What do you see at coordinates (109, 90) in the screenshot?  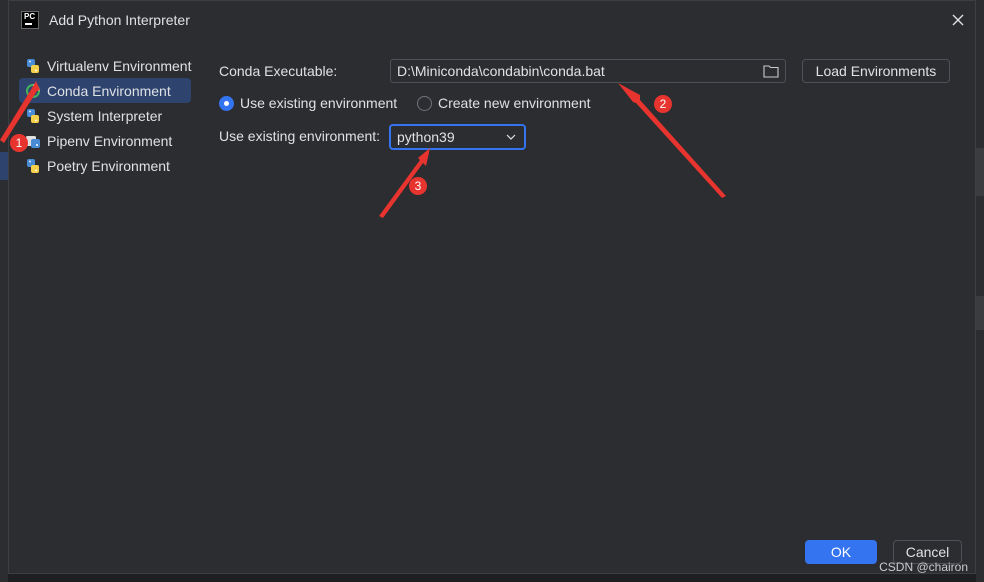 I see `sidebar-item-label: Conda Environment` at bounding box center [109, 90].